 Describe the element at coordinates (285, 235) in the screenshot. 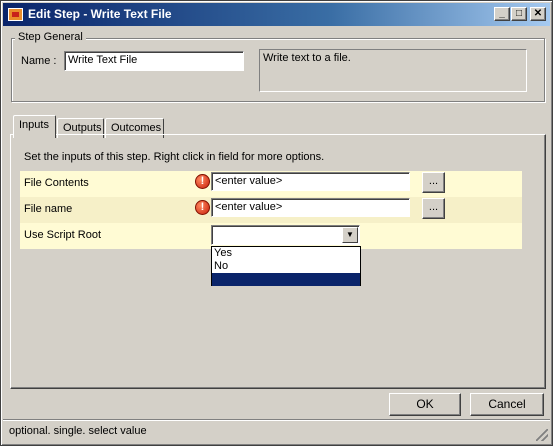

I see `use-script-root-select: ▼` at that location.